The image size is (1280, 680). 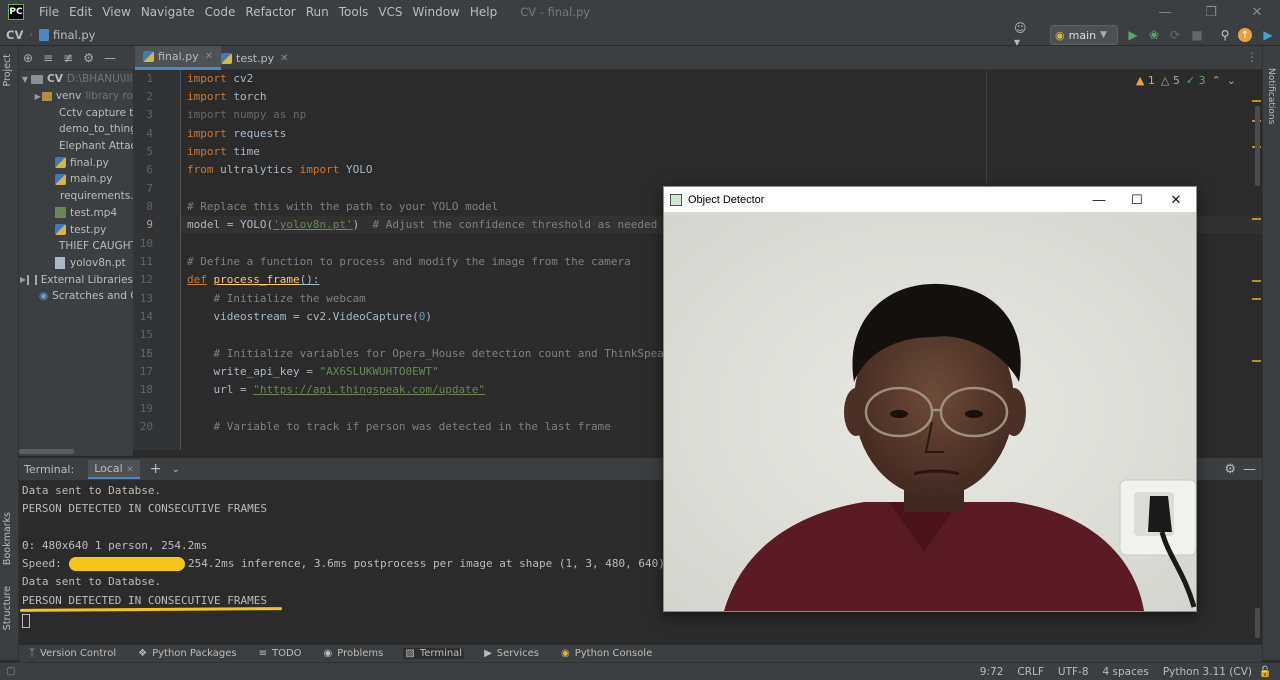 I want to click on terminal-tab-label: Local, so click(x=108, y=468).